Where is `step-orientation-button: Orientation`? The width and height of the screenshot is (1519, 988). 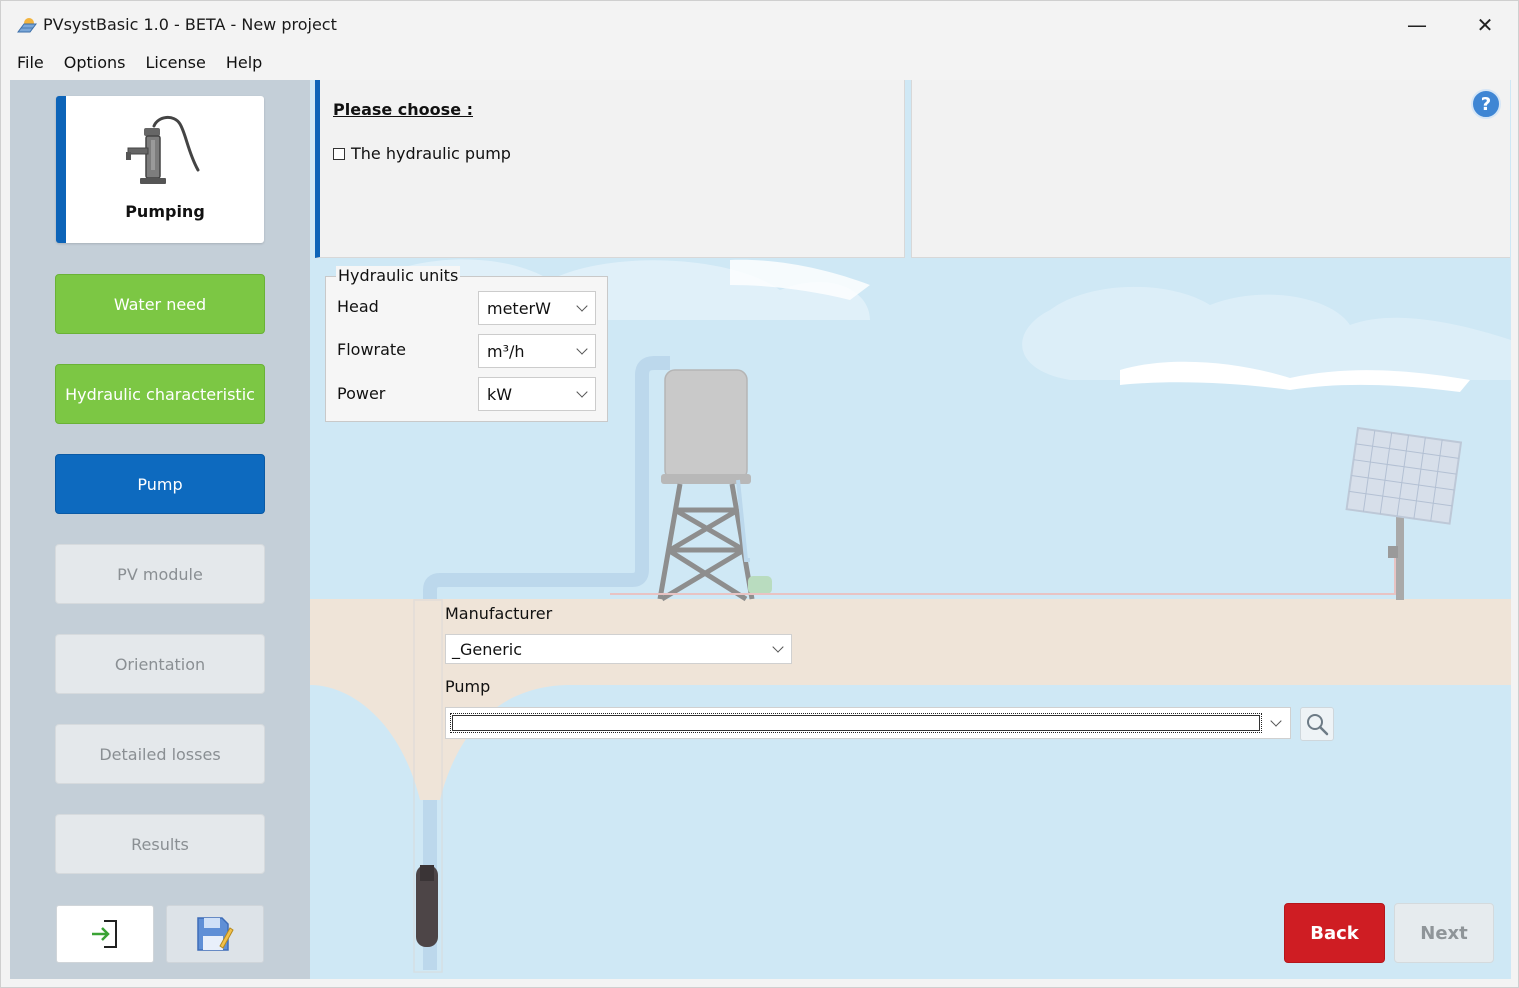
step-orientation-button: Orientation is located at coordinates (160, 664).